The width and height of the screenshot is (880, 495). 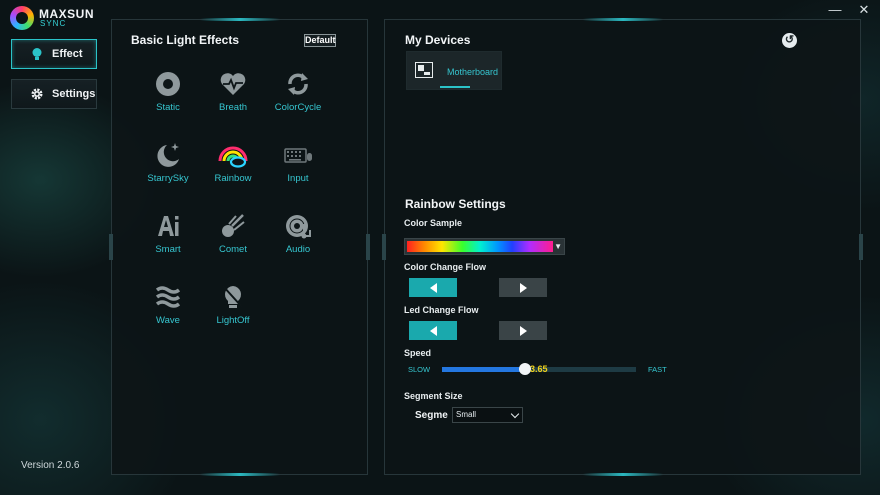 What do you see at coordinates (441, 310) in the screenshot?
I see `led-change-flow-label: Led Change Flow` at bounding box center [441, 310].